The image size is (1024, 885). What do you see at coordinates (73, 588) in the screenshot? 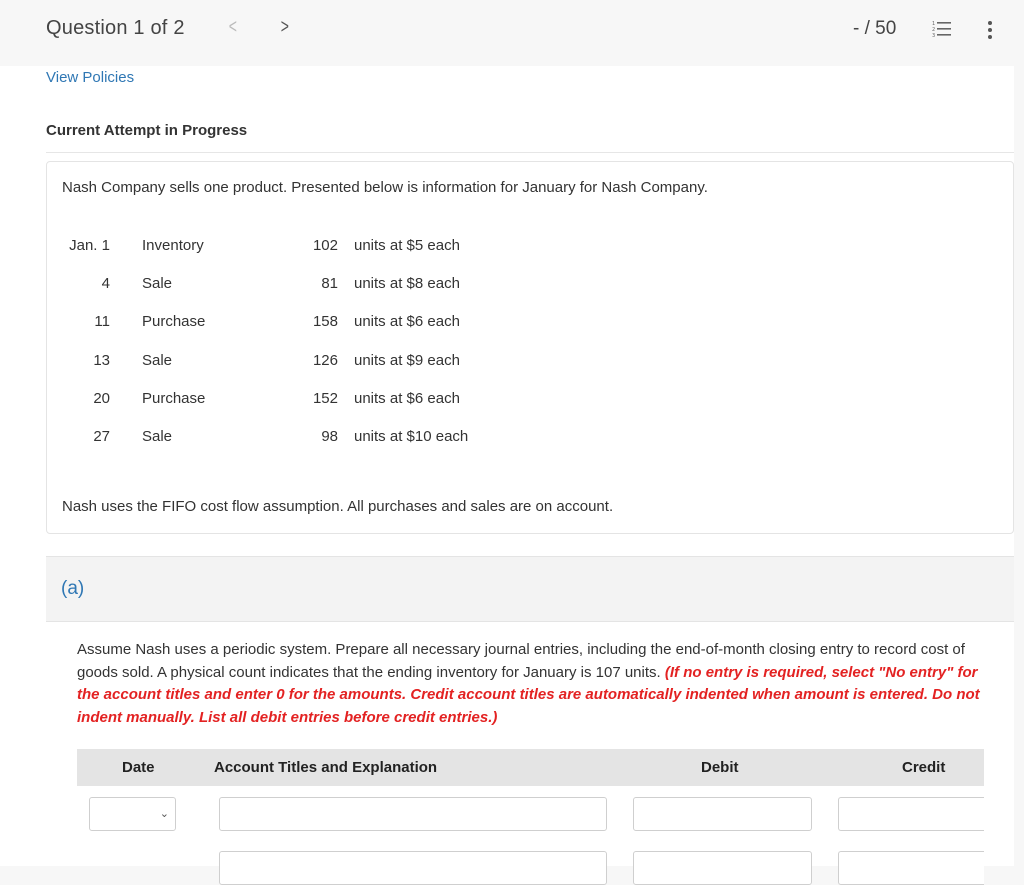
I see `part-label: (a)` at bounding box center [73, 588].